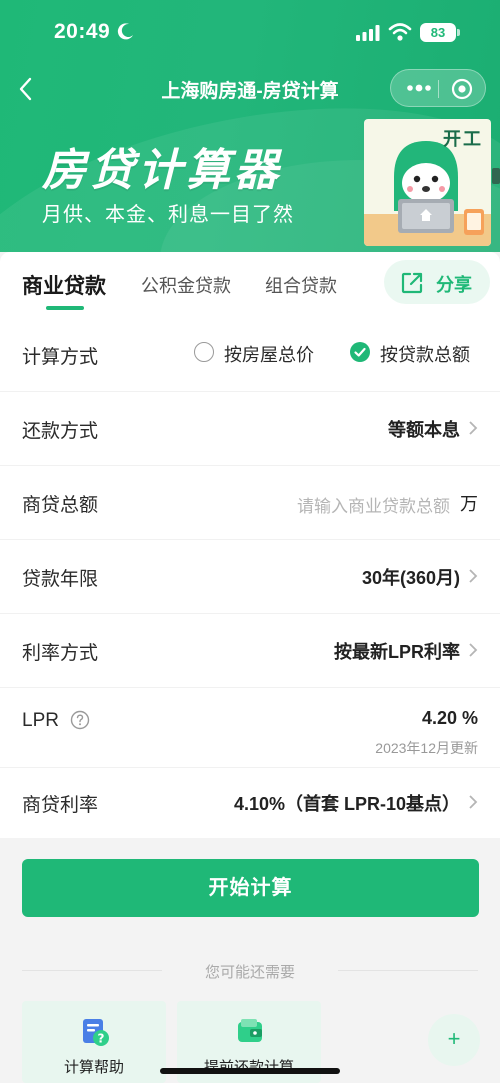 This screenshot has height=1083, width=500. What do you see at coordinates (204, 352) in the screenshot?
I see `radio-unchecked-icon` at bounding box center [204, 352].